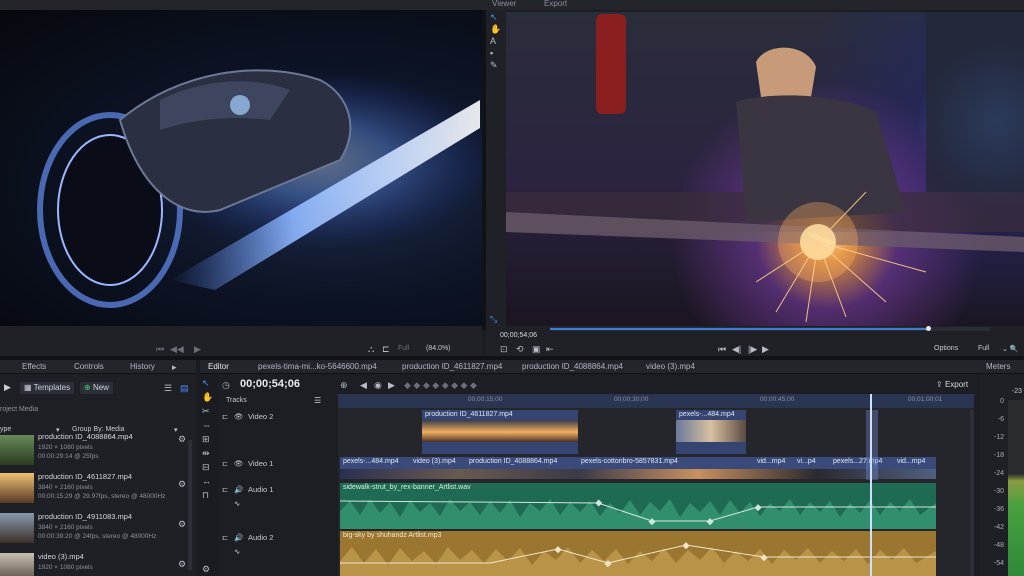  What do you see at coordinates (96, 388) in the screenshot?
I see `new-button: ⊕ New` at bounding box center [96, 388].